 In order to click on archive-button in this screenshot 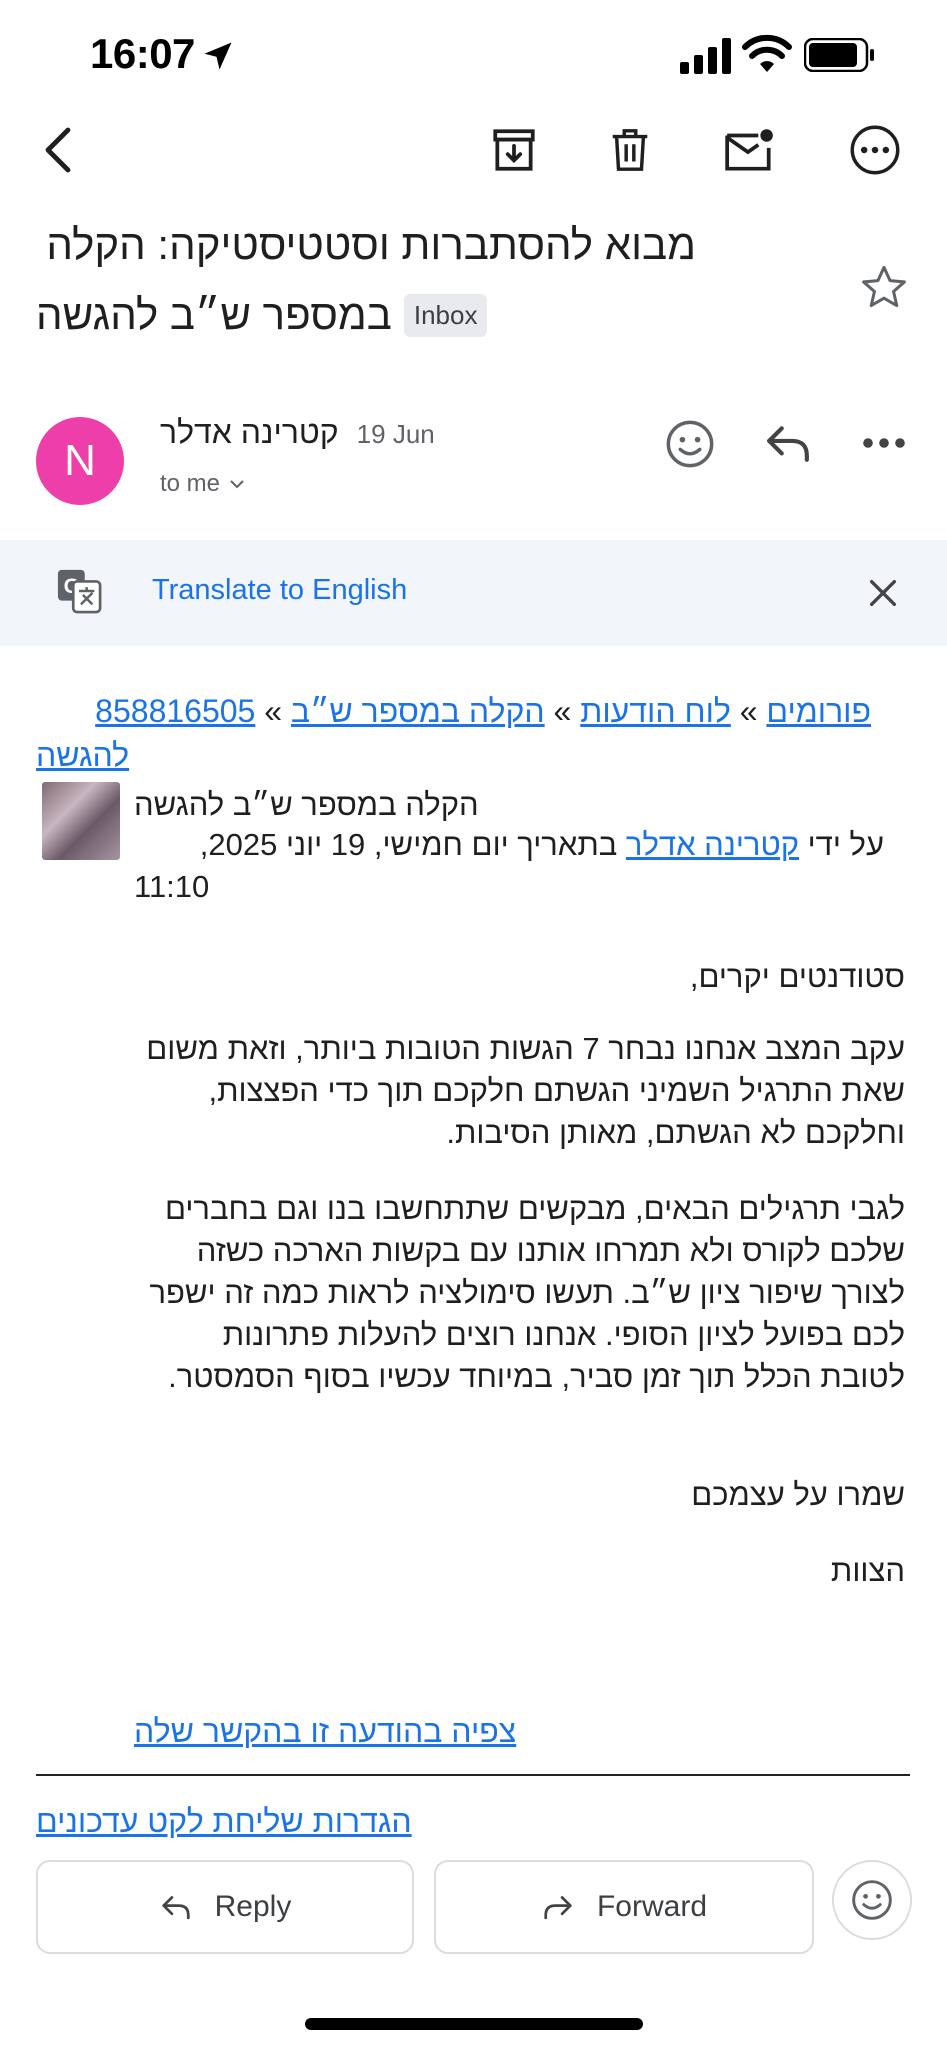, I will do `click(514, 150)`.